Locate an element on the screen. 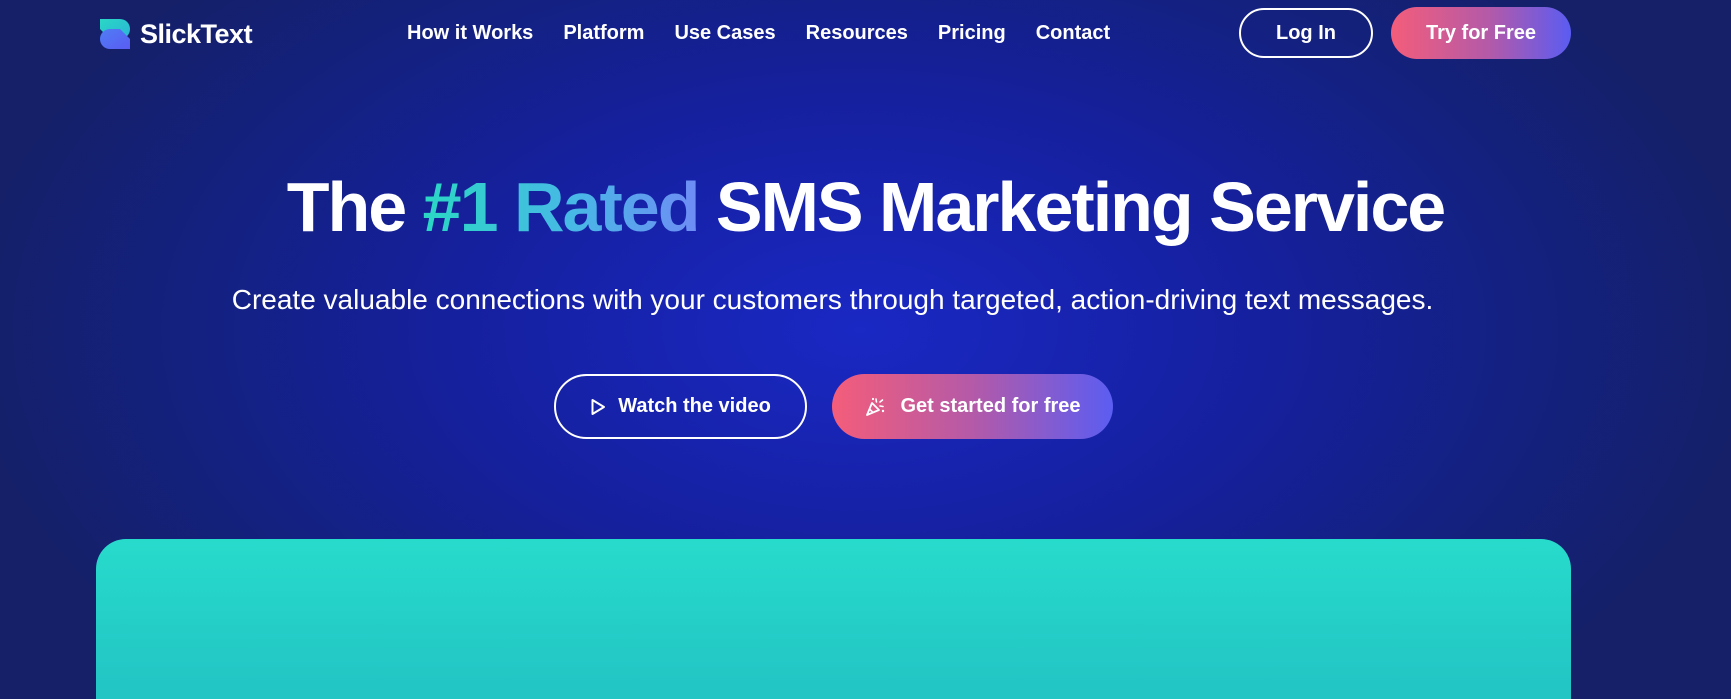 The image size is (1731, 699). hero-title-prefix: The is located at coordinates (346, 207).